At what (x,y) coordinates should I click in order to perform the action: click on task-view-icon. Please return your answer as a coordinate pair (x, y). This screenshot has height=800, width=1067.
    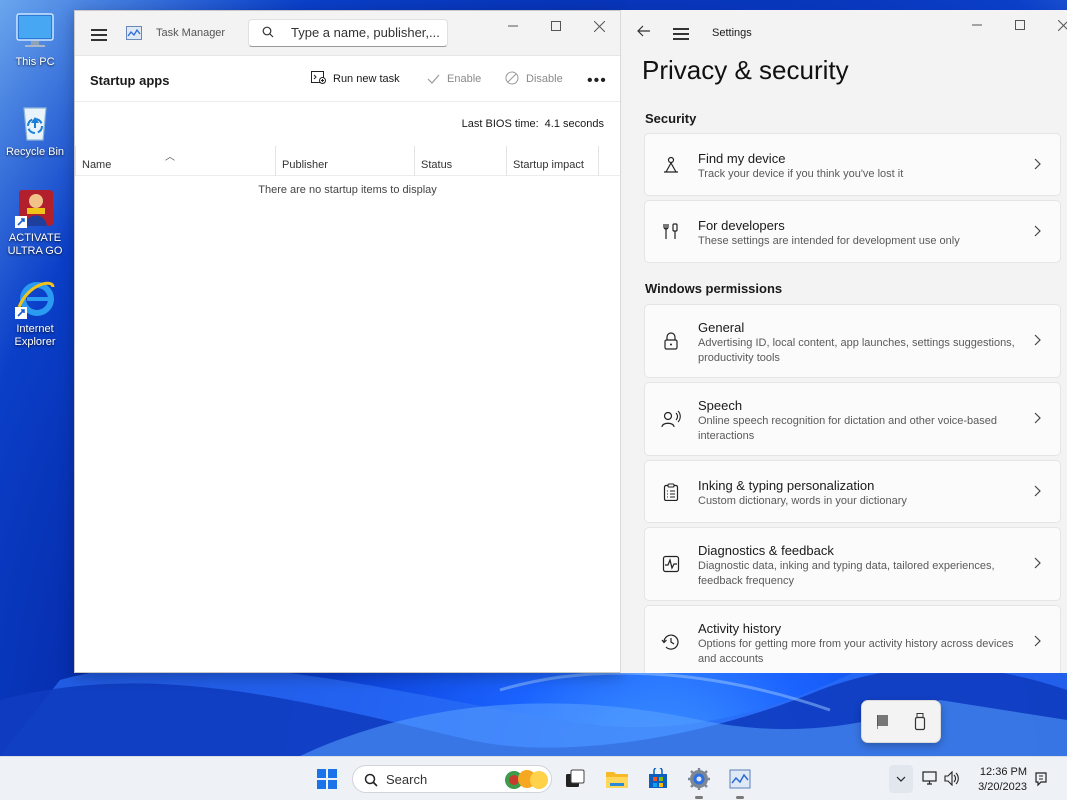
    Looking at the image, I should click on (575, 778).